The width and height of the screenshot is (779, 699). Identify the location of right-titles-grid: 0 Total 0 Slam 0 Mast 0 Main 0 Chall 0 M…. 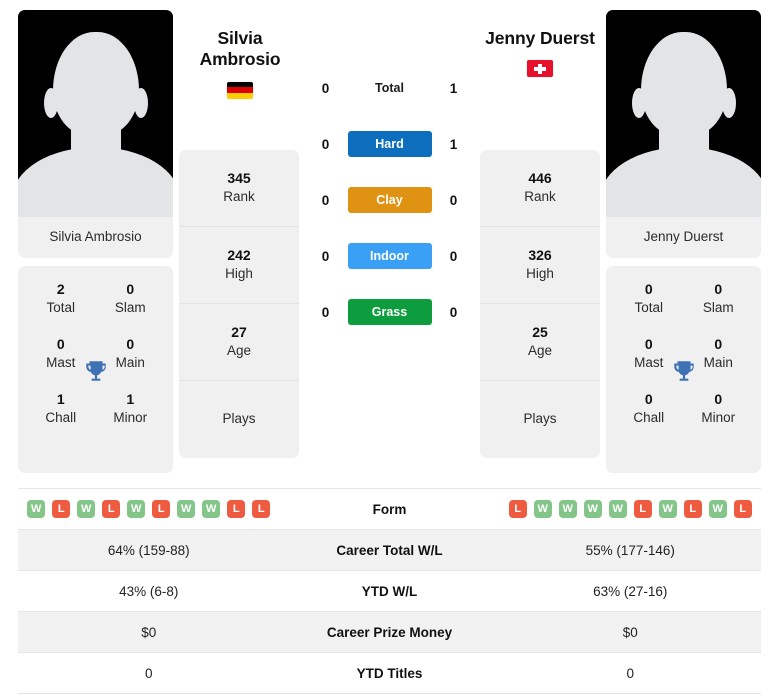
(683, 353).